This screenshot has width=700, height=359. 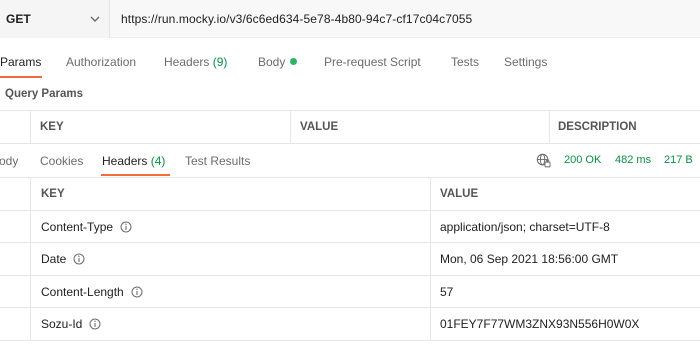 I want to click on header-key-cell: Content-Type, so click(x=230, y=226).